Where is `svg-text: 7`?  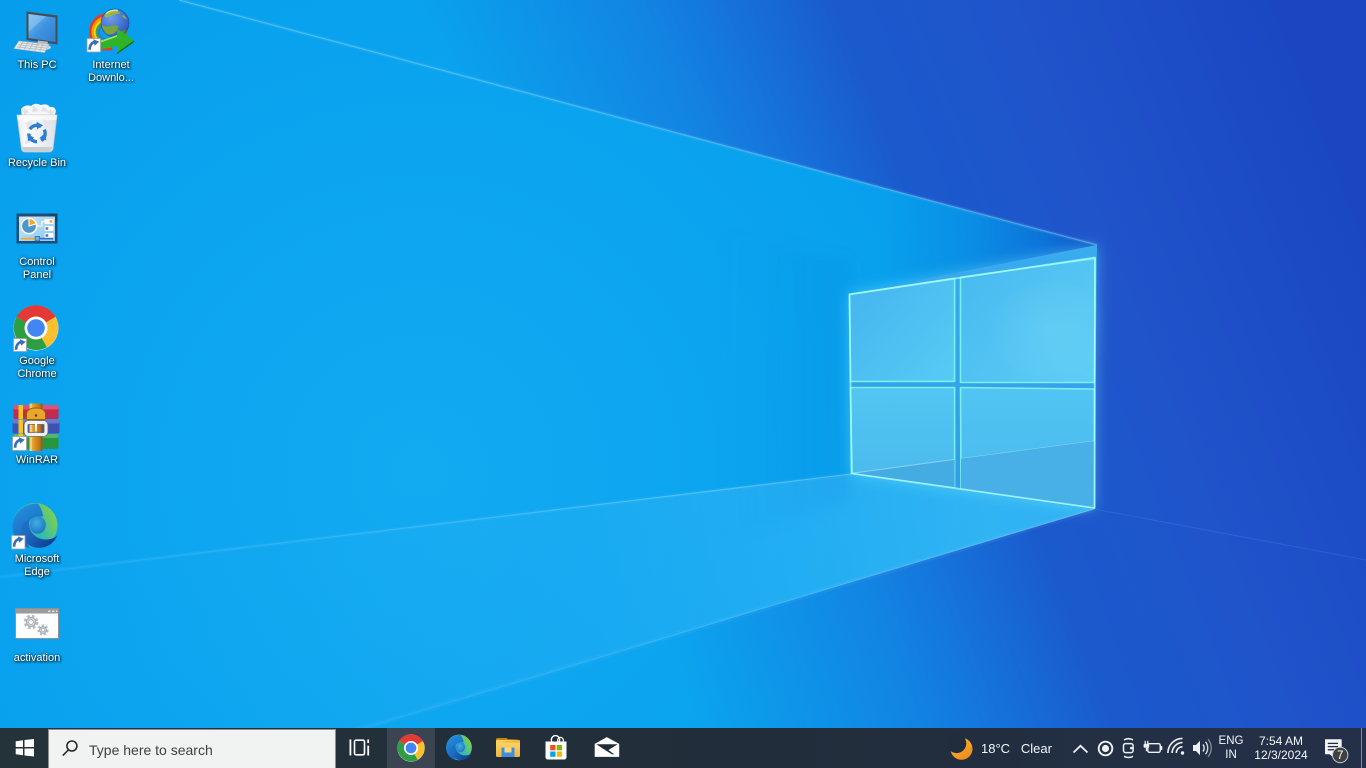 svg-text: 7 is located at coordinates (1340, 756).